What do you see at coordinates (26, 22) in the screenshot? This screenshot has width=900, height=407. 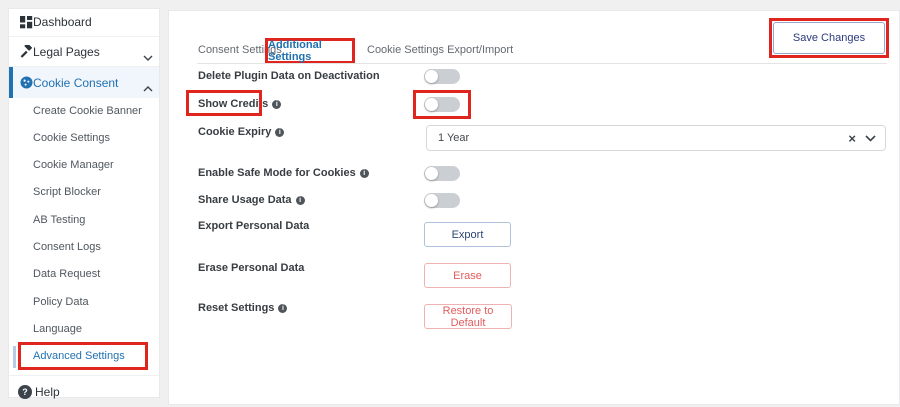 I see `dashboard-grid-icon` at bounding box center [26, 22].